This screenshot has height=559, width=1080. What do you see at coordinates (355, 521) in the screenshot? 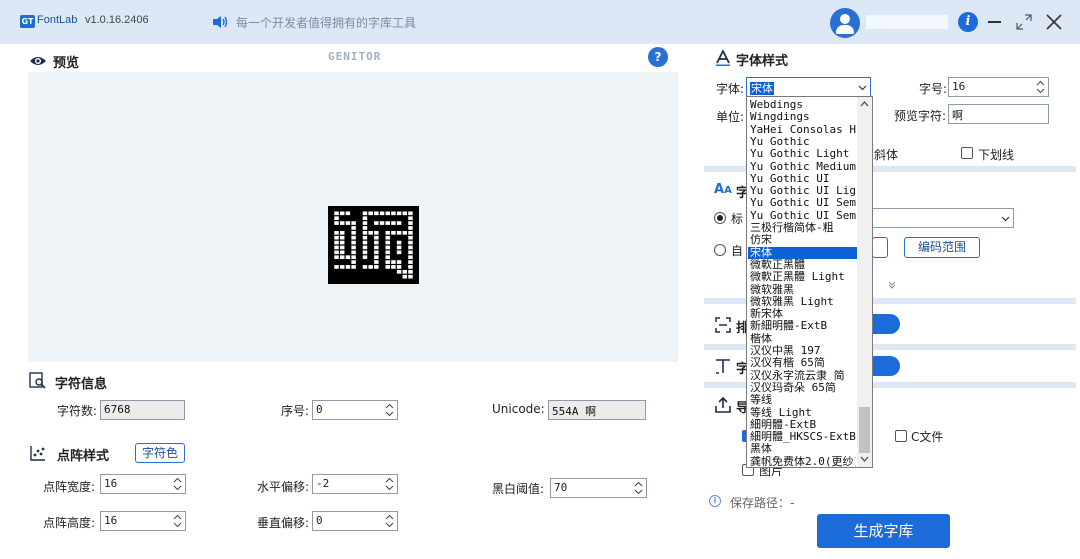
I see `v-offset-stepper: 0` at bounding box center [355, 521].